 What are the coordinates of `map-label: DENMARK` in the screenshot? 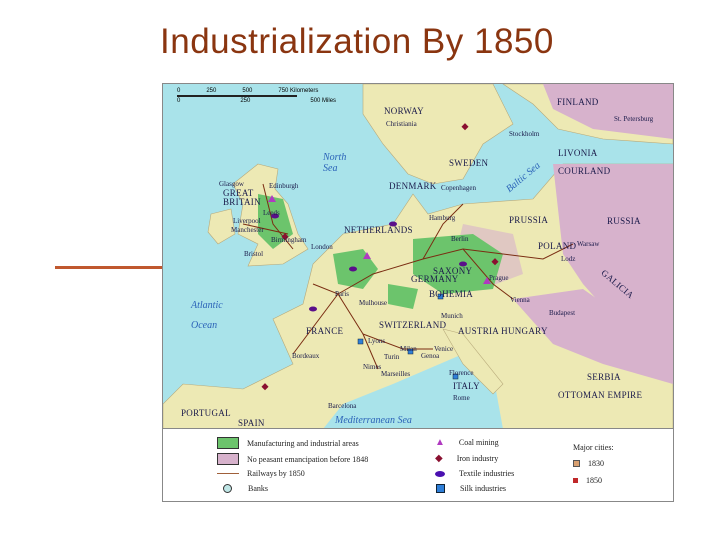 It's located at (413, 186).